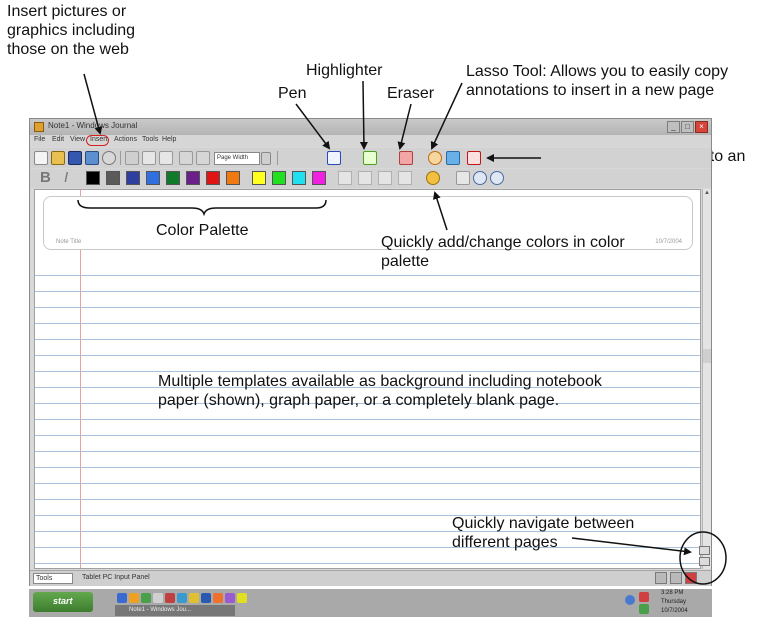  Describe the element at coordinates (93, 104) in the screenshot. I see `insert-arrow` at that location.